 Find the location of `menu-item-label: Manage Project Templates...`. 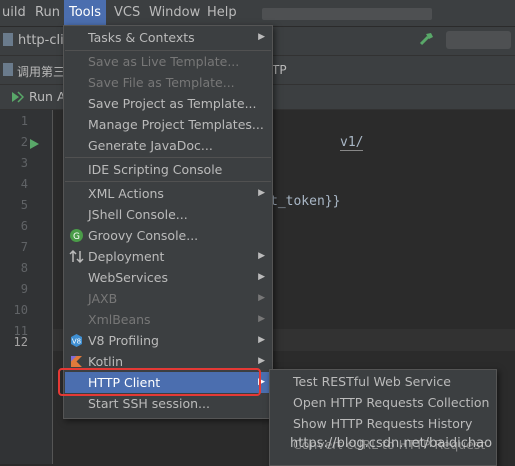

menu-item-label: Manage Project Templates... is located at coordinates (176, 124).